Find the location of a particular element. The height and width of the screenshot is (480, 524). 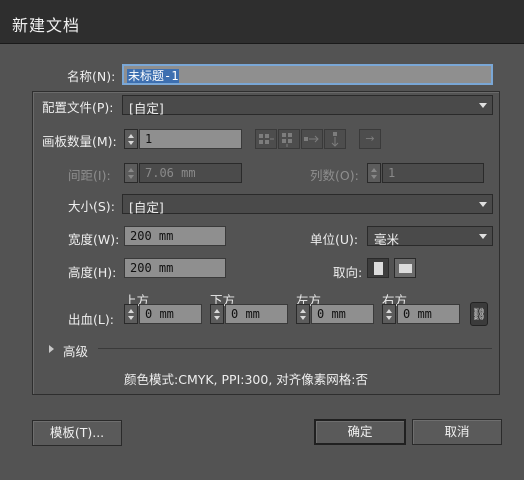

grid-by-row-icon is located at coordinates (266, 139).